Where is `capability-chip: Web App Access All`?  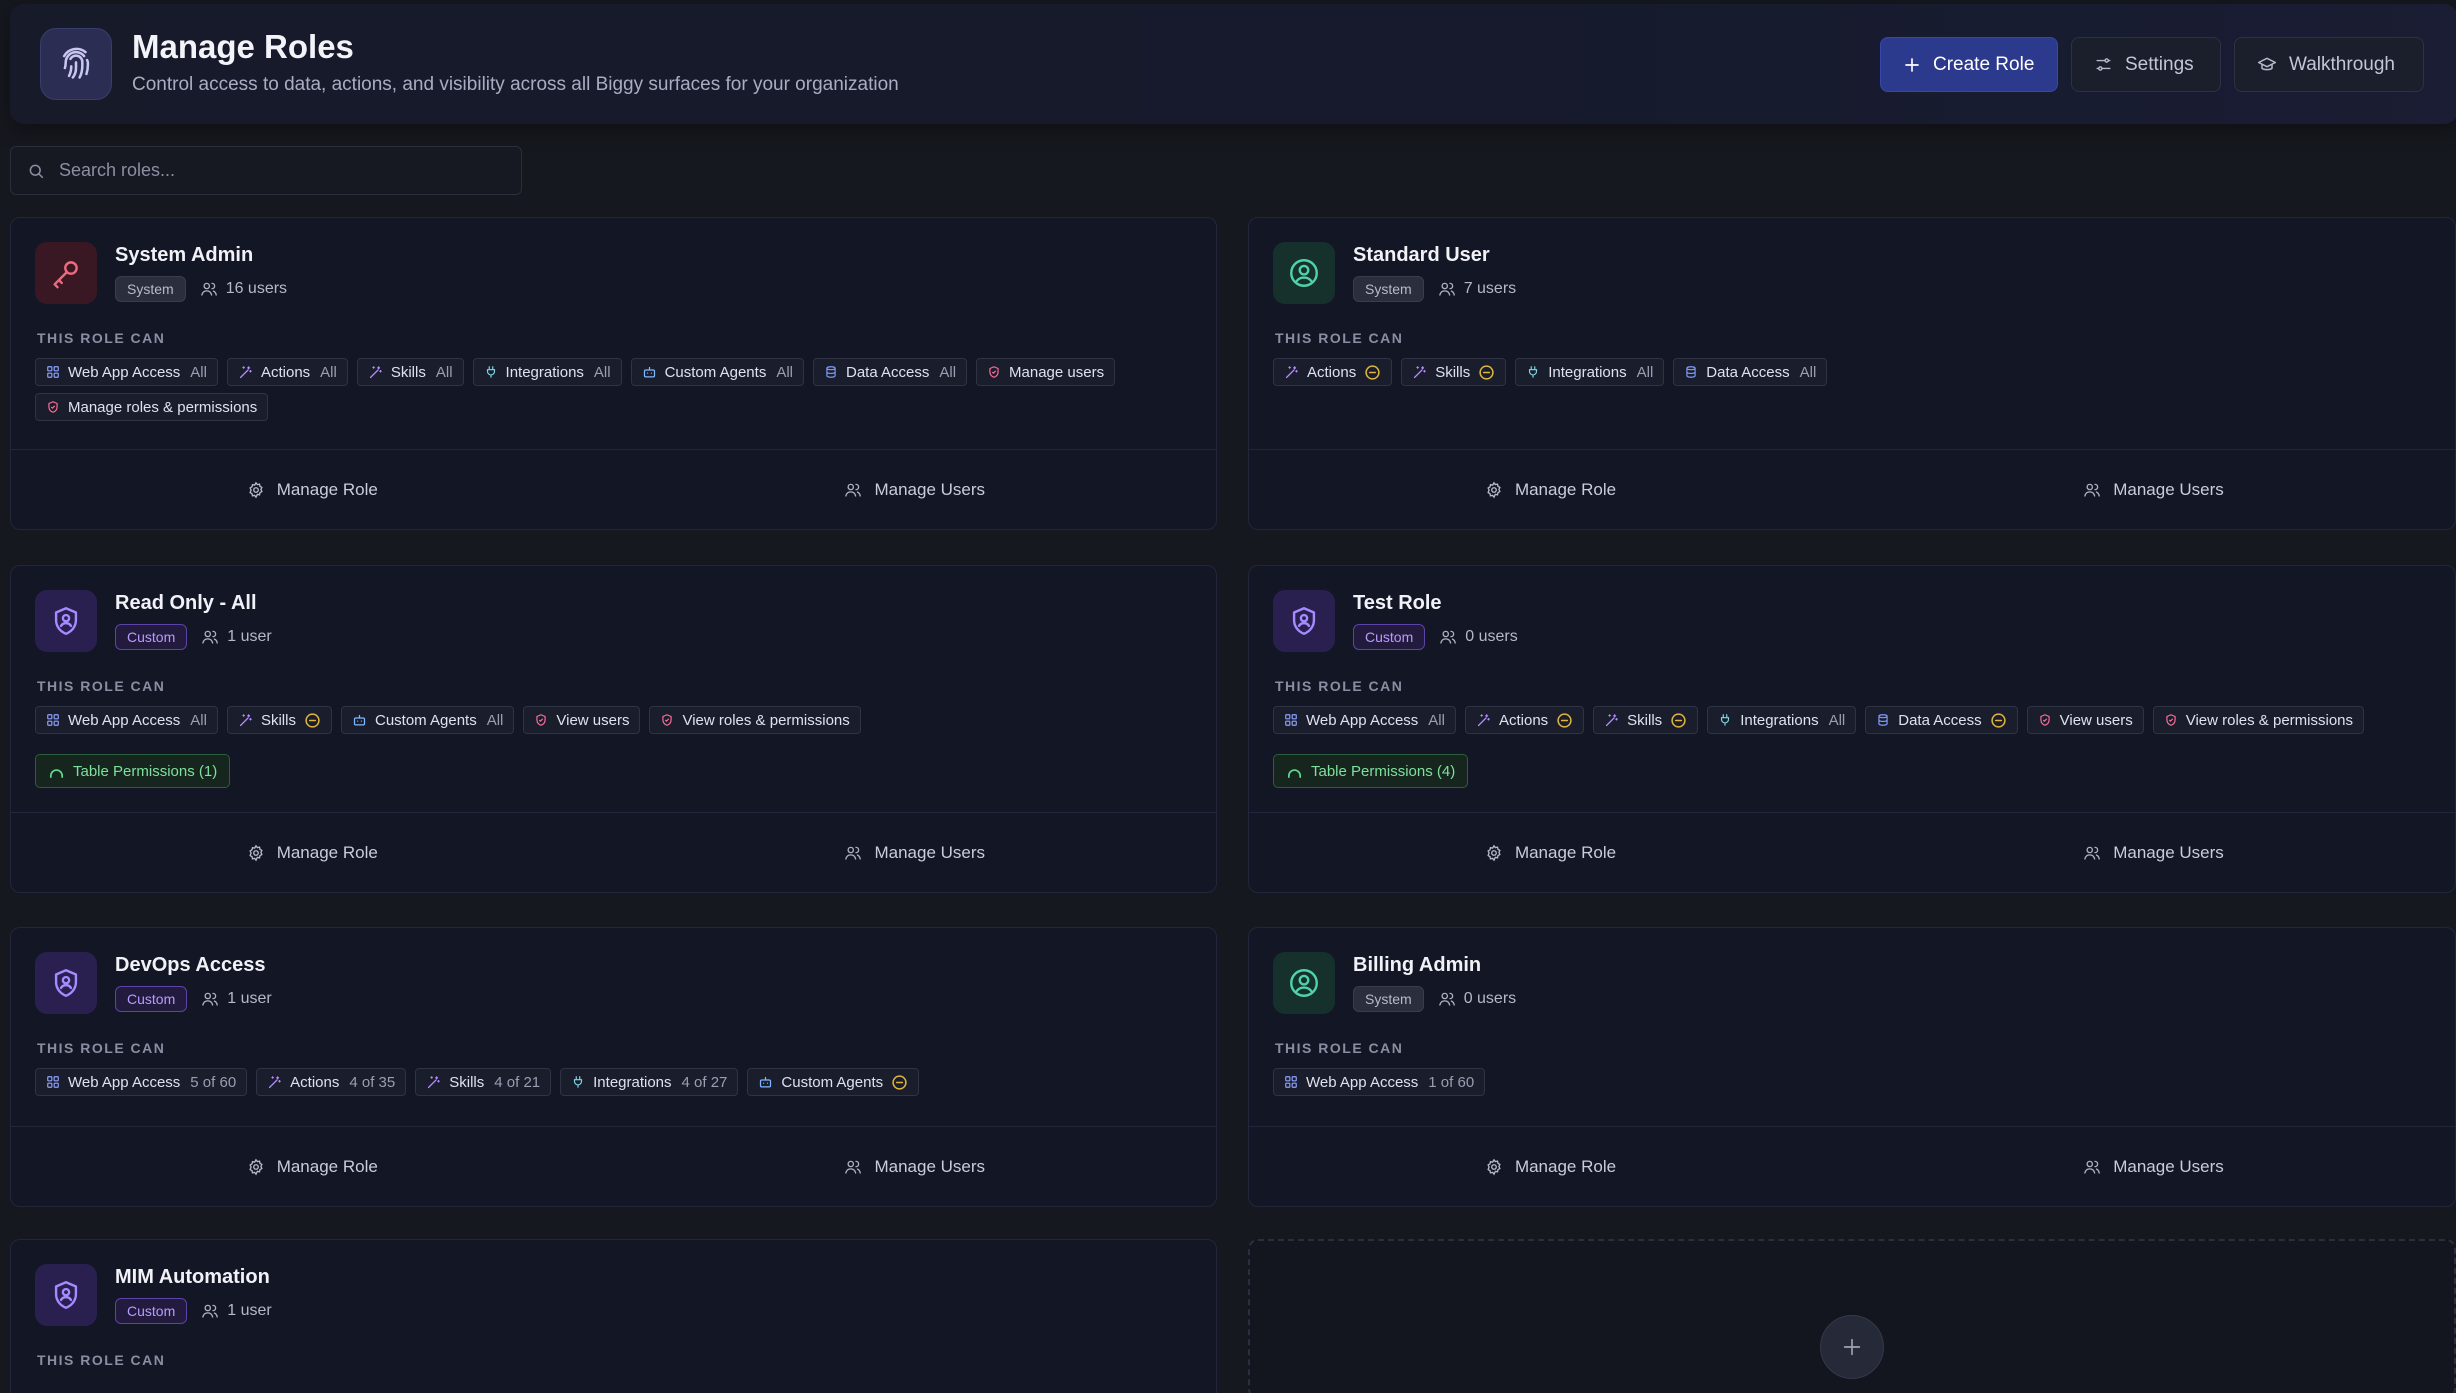 capability-chip: Web App Access All is located at coordinates (126, 372).